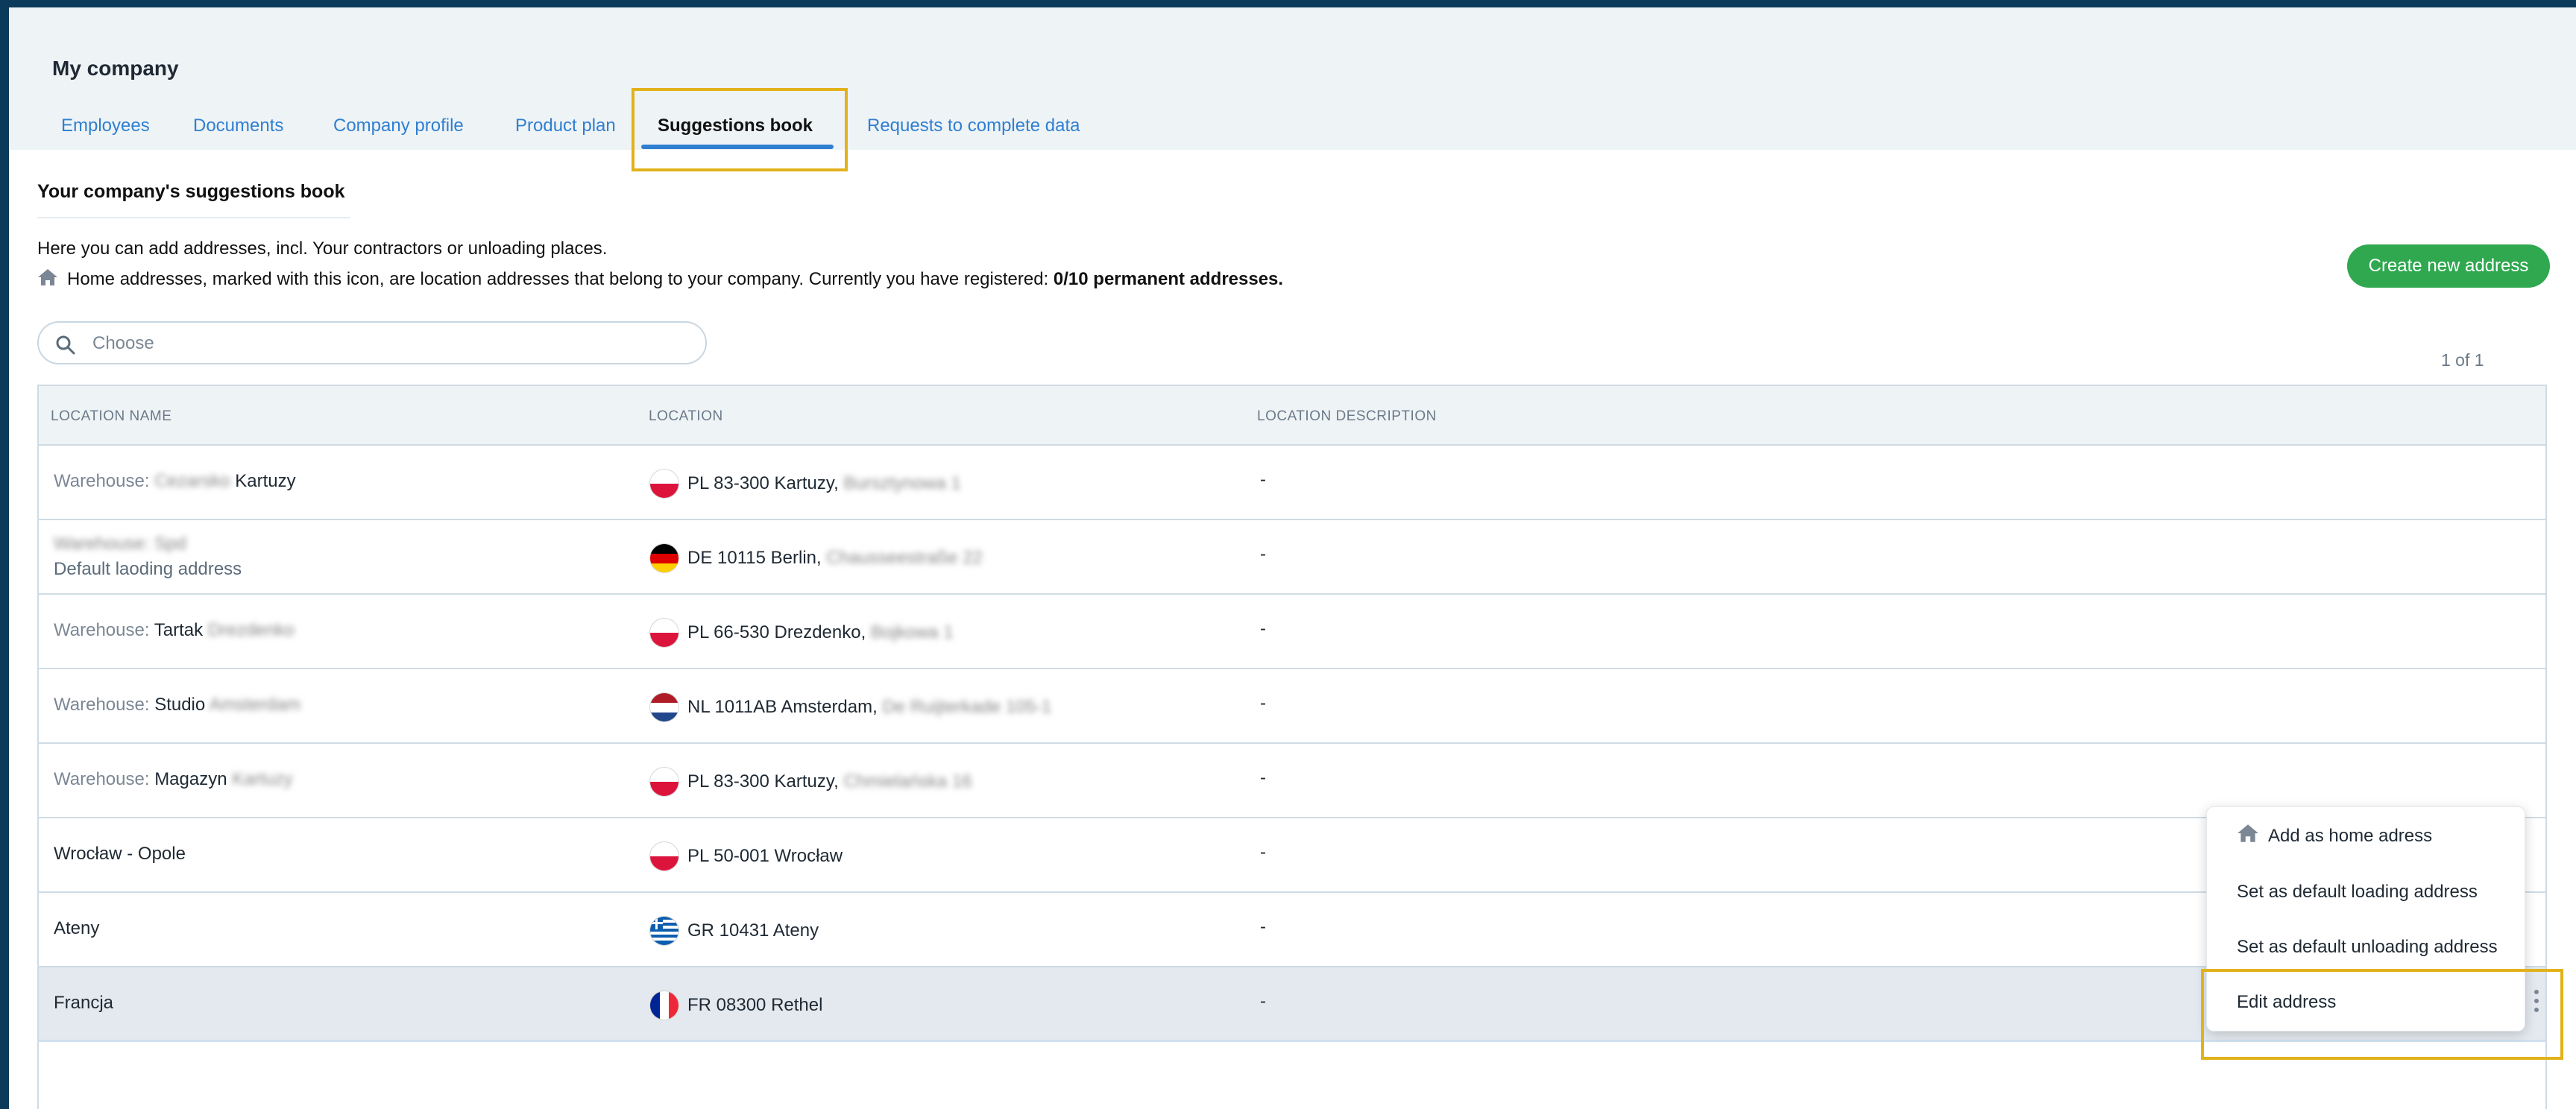  Describe the element at coordinates (2448, 266) in the screenshot. I see `create-new-address-button: Create new address` at that location.